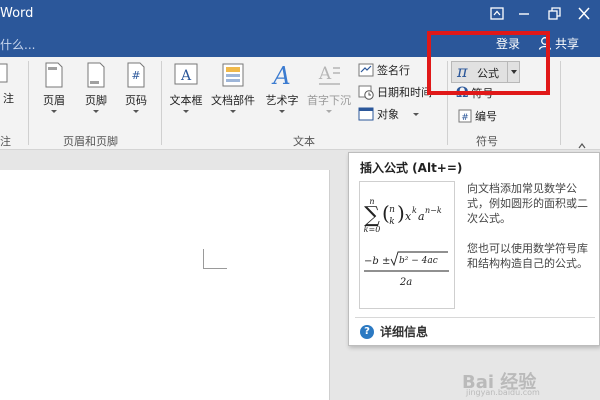 Image resolution: width=600 pixels, height=400 pixels. I want to click on drop-cap-button: A 首字下沉, so click(329, 87).